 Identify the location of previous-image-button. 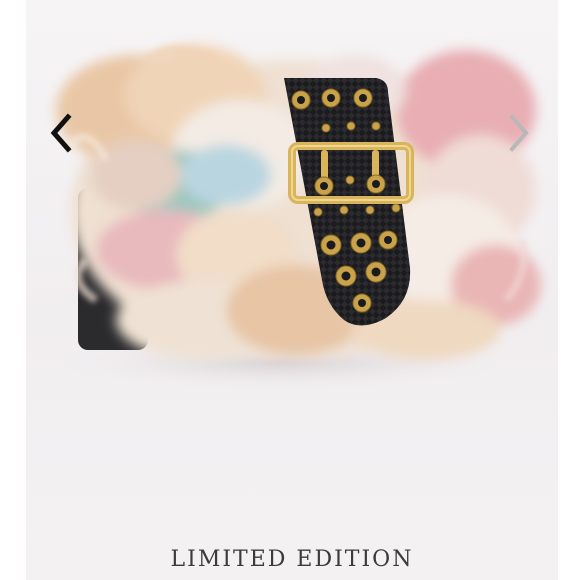
(61, 133).